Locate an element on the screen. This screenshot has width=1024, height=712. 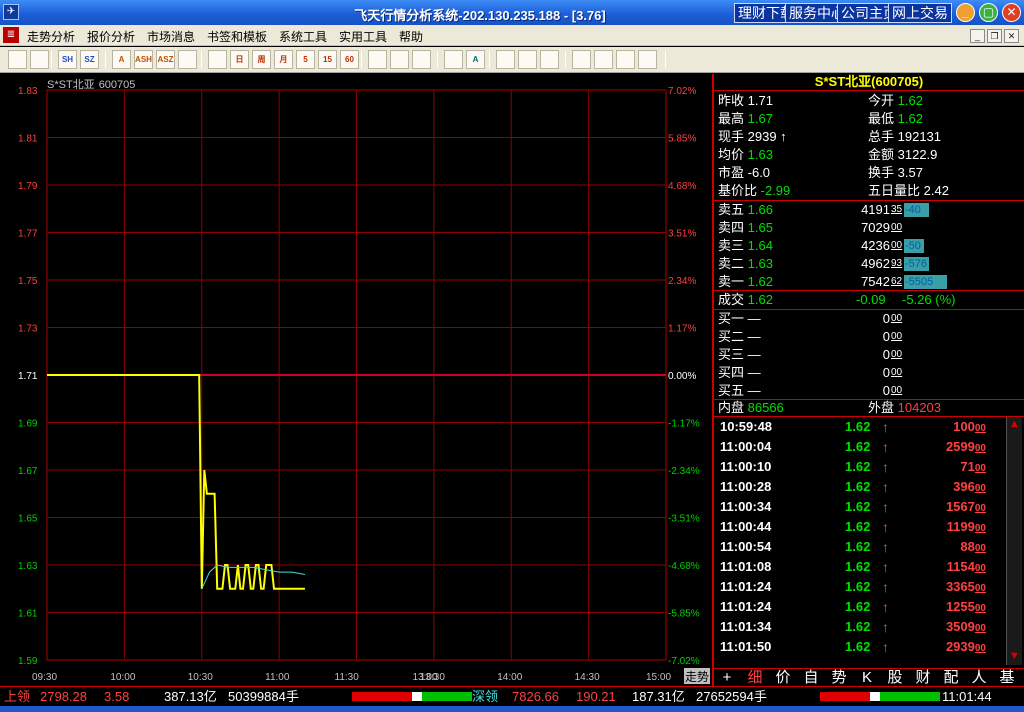
15min-icon: 15 is located at coordinates (327, 59).